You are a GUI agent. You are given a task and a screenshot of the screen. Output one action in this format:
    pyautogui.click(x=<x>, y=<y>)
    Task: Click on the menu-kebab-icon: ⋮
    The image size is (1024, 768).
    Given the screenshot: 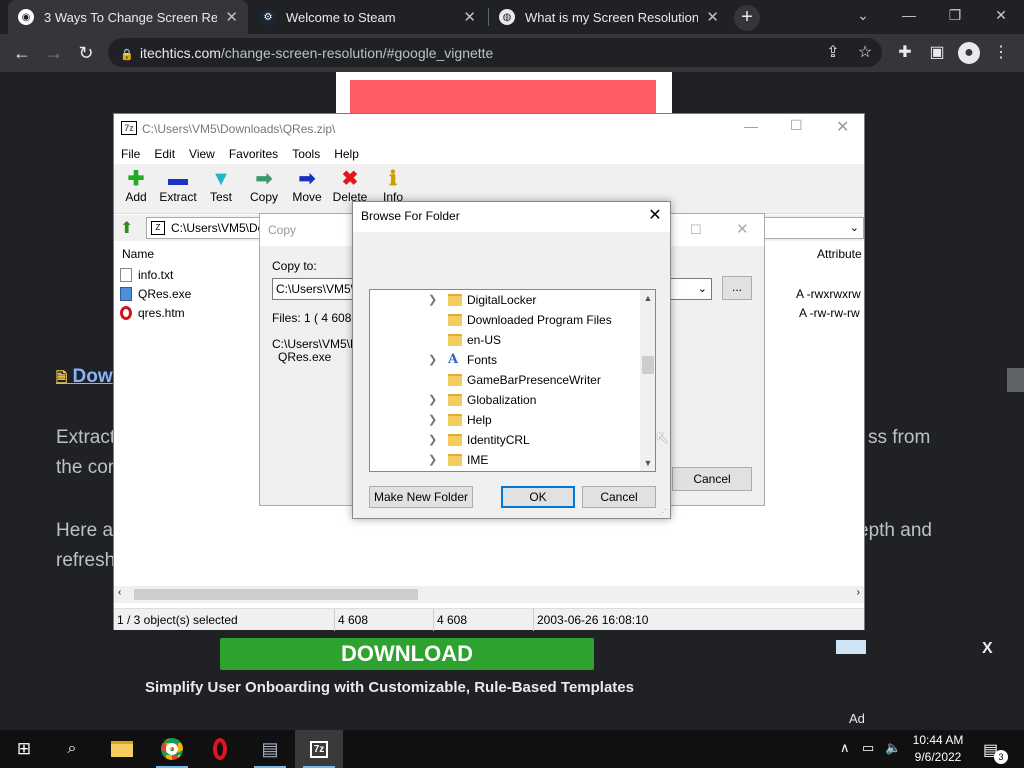 What is the action you would take?
    pyautogui.click(x=1001, y=53)
    